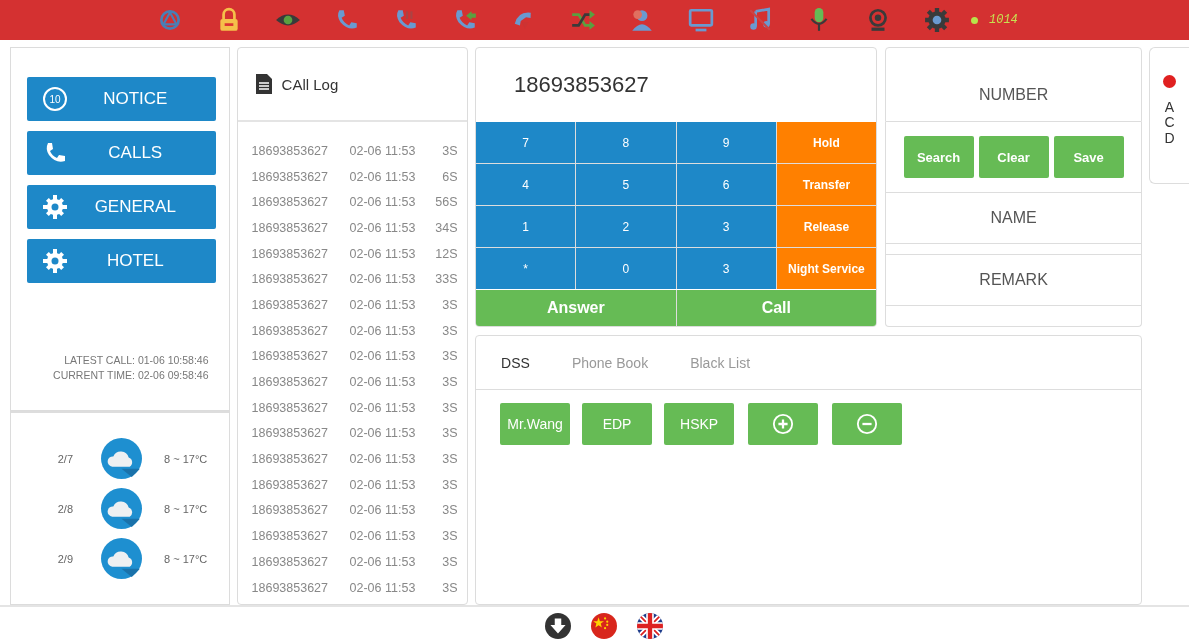 This screenshot has height=642, width=1189. I want to click on current-time: CURRENT TIME: 02-06 09:58:46, so click(131, 375).